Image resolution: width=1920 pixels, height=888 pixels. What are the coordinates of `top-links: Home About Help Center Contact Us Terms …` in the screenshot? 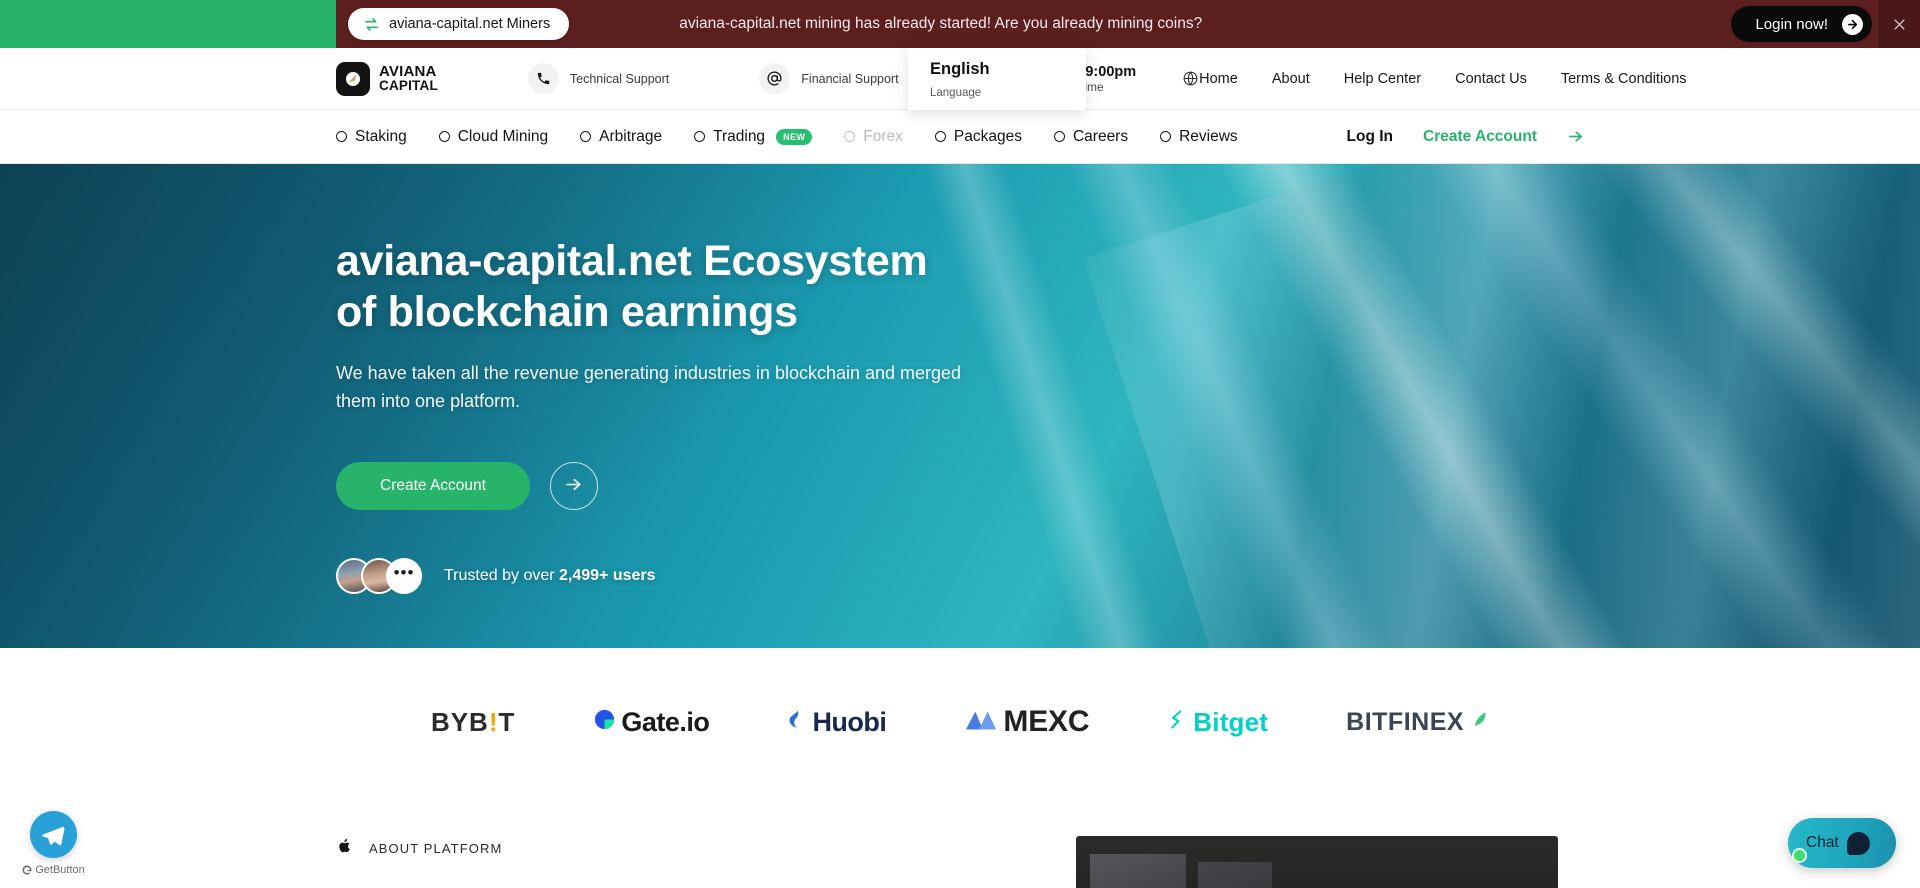 It's located at (1442, 79).